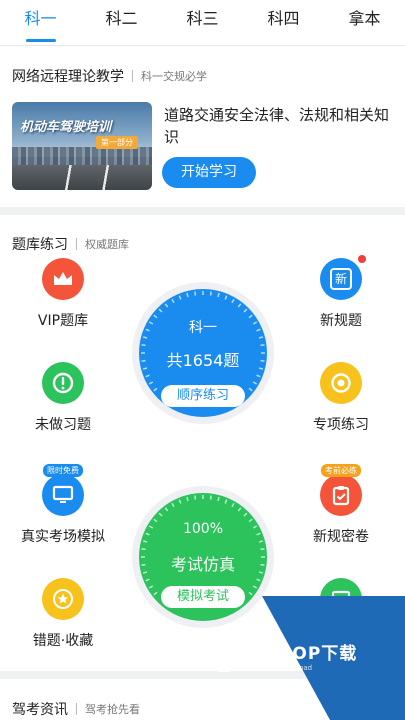 This screenshot has width=405, height=720. Describe the element at coordinates (70, 244) in the screenshot. I see `bank-section-header: 题库练习 权威题库` at that location.